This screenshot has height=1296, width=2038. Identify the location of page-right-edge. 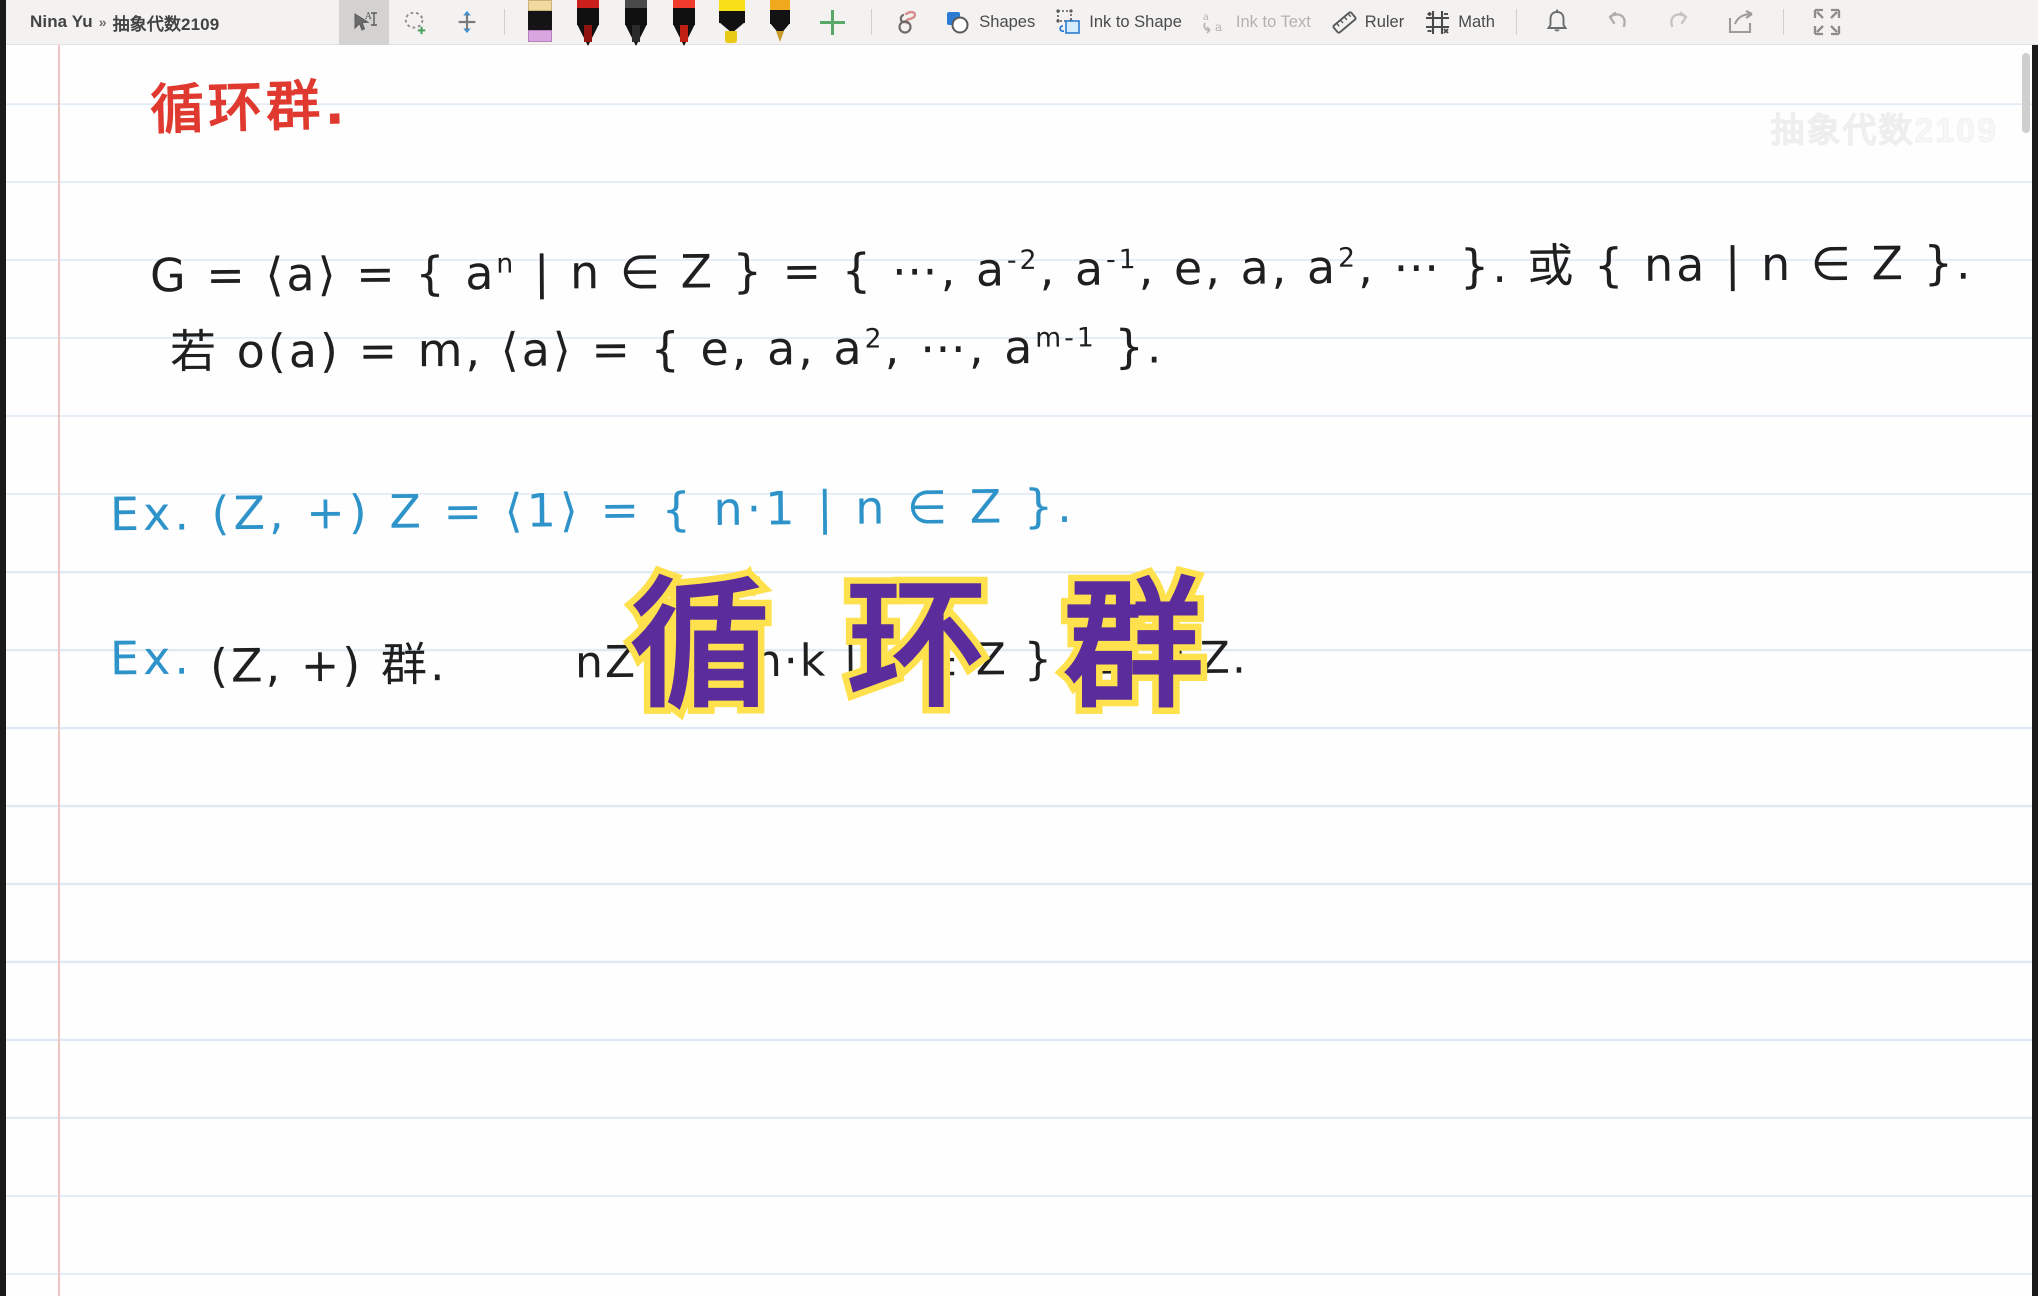
(2035, 670).